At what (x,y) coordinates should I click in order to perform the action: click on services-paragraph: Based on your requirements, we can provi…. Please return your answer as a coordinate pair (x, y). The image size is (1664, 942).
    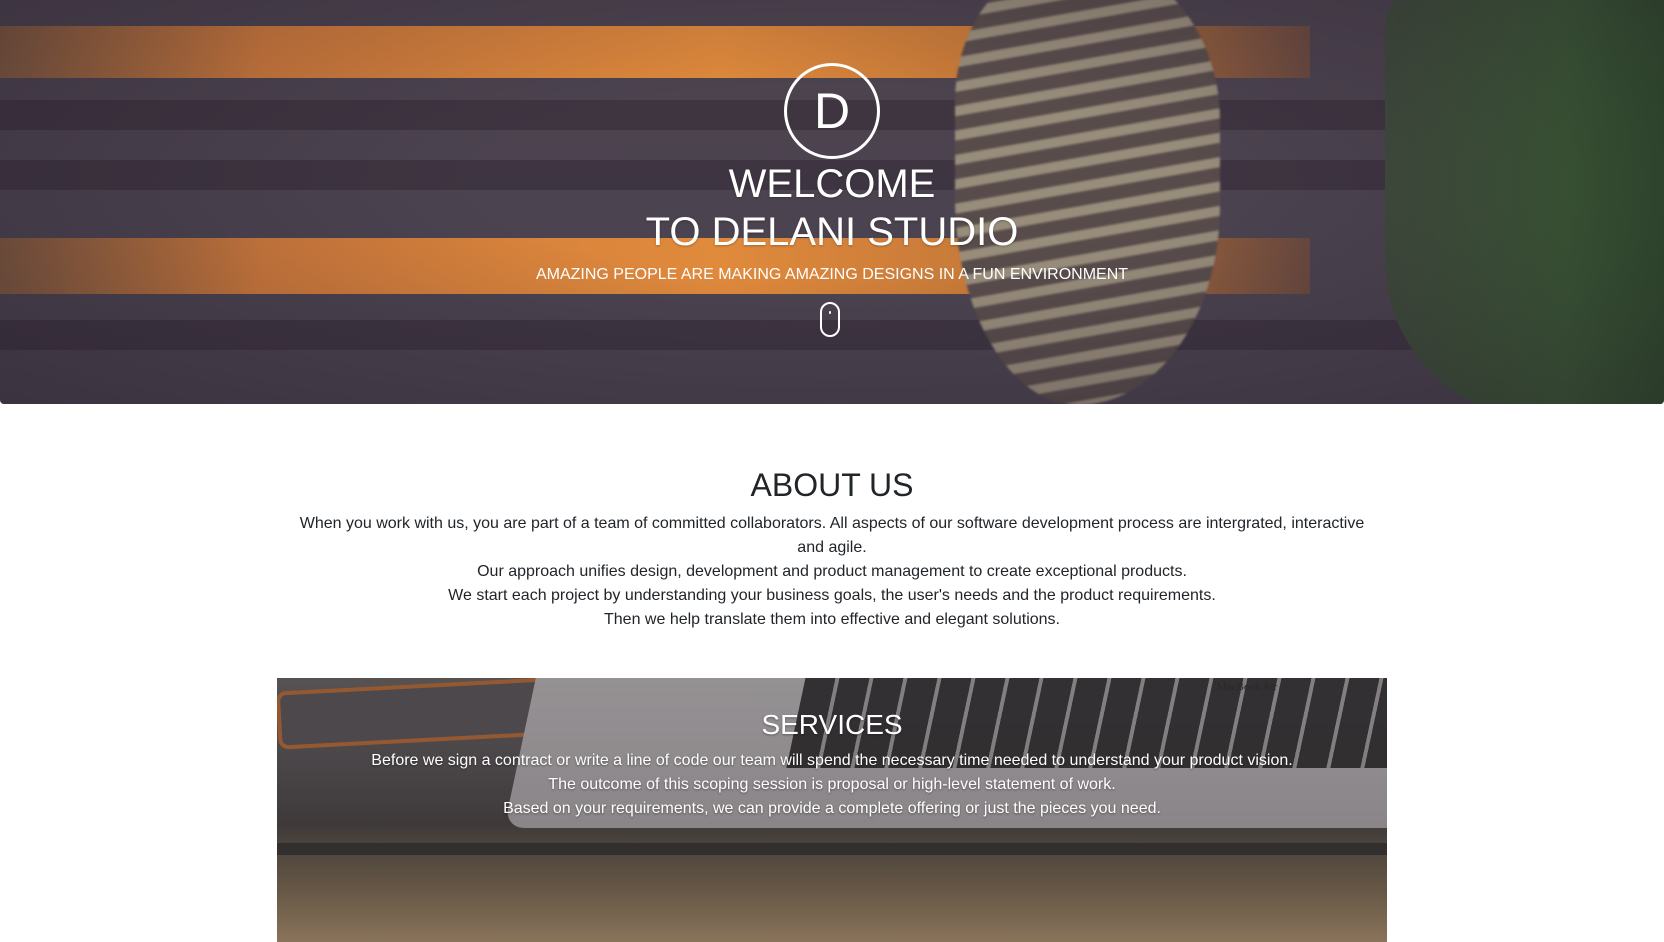
    Looking at the image, I should click on (832, 808).